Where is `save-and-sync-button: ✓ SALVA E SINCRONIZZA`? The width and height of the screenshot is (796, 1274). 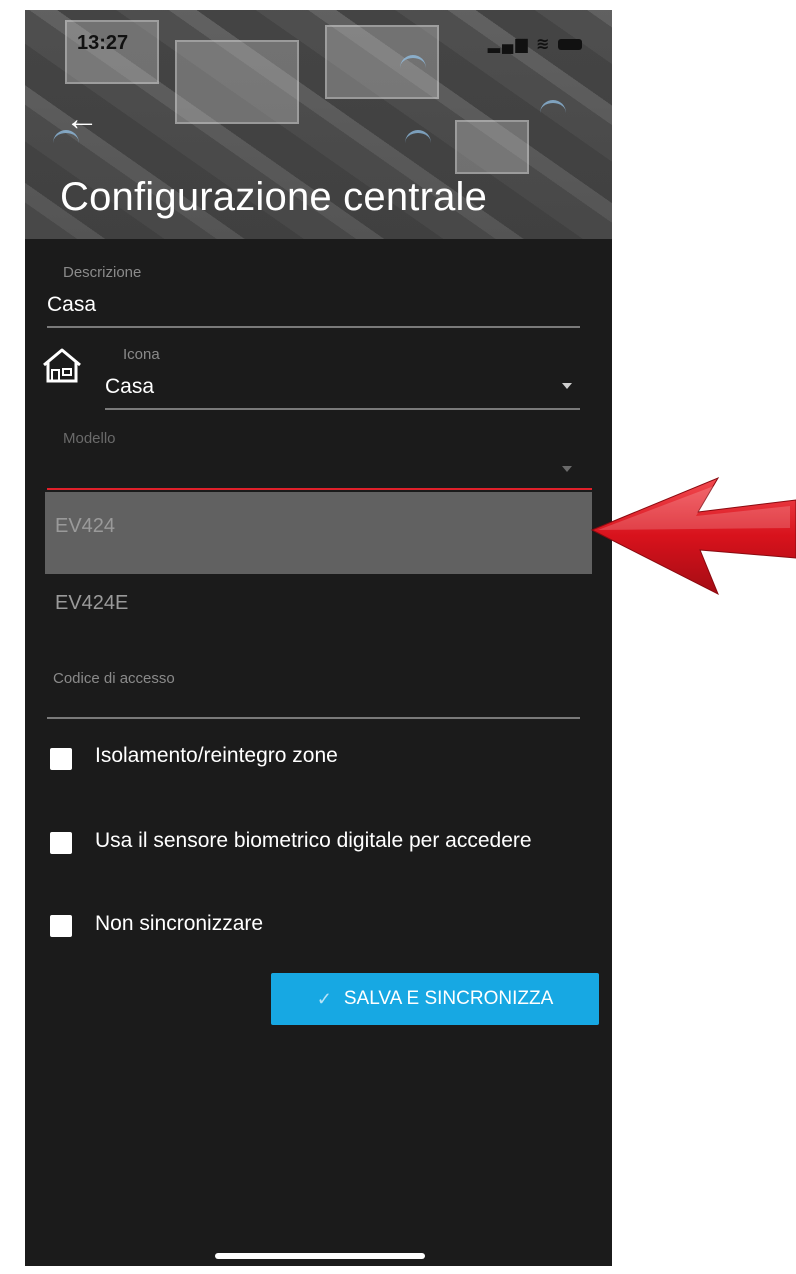 save-and-sync-button: ✓ SALVA E SINCRONIZZA is located at coordinates (435, 999).